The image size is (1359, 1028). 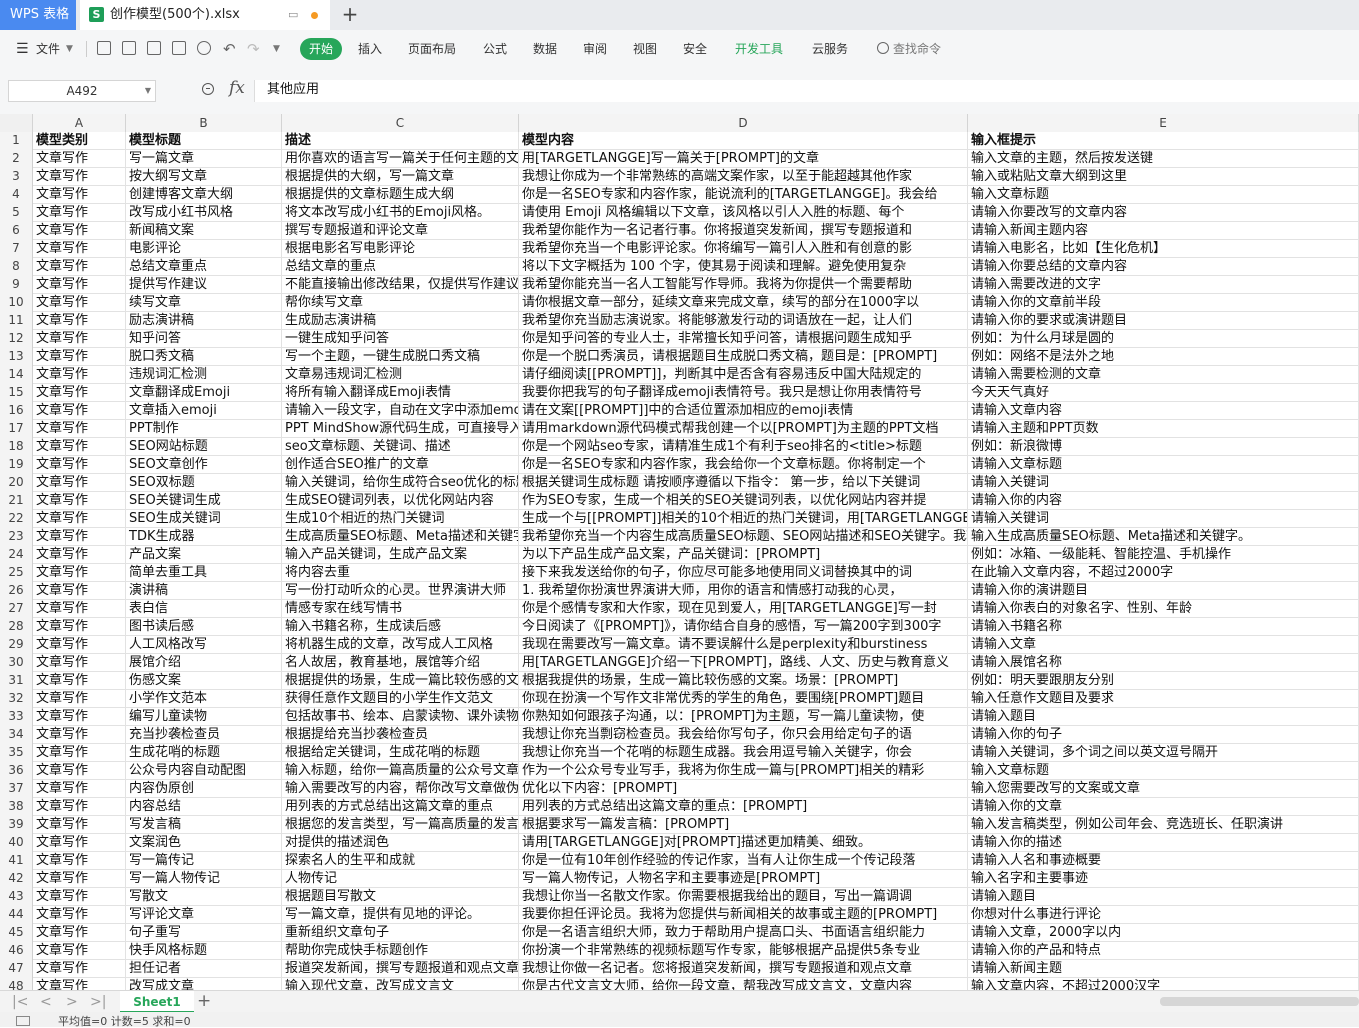 What do you see at coordinates (16, 897) in the screenshot?
I see `row-header: 43` at bounding box center [16, 897].